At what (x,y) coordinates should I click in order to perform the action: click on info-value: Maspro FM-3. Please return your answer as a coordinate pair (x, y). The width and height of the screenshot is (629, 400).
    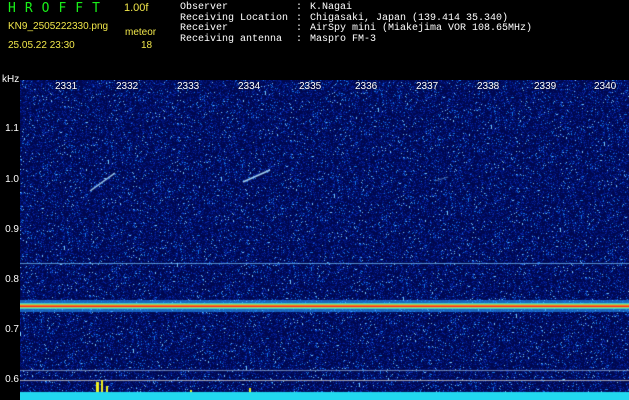
    Looking at the image, I should click on (343, 39).